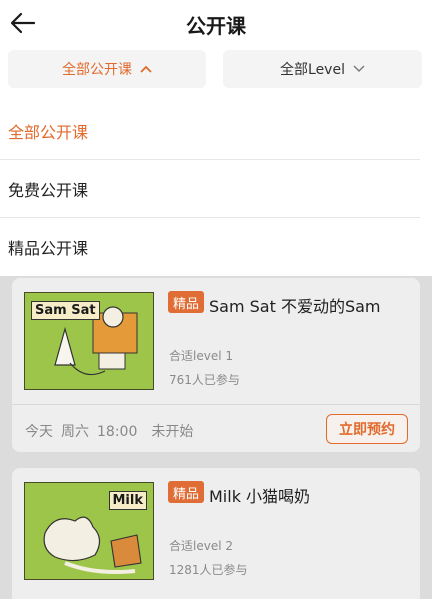 This screenshot has height=599, width=432. I want to click on filter-all-courses-button: 全部公开课, so click(107, 69).